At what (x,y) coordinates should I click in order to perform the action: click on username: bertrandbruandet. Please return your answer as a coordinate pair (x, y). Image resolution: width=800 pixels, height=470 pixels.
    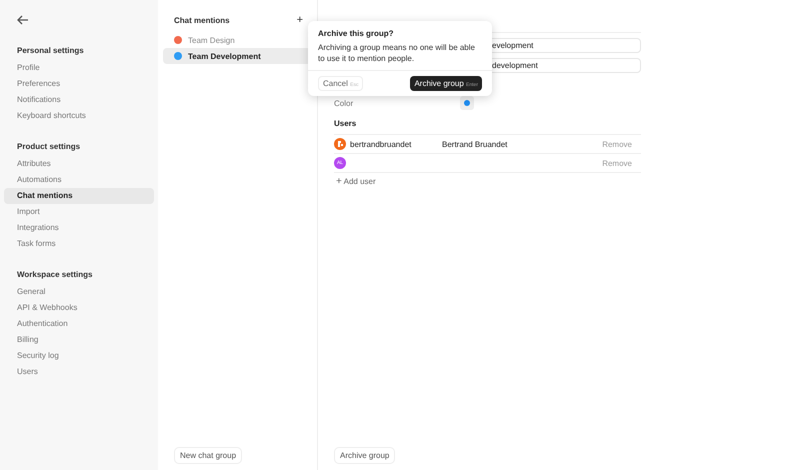
    Looking at the image, I should click on (381, 144).